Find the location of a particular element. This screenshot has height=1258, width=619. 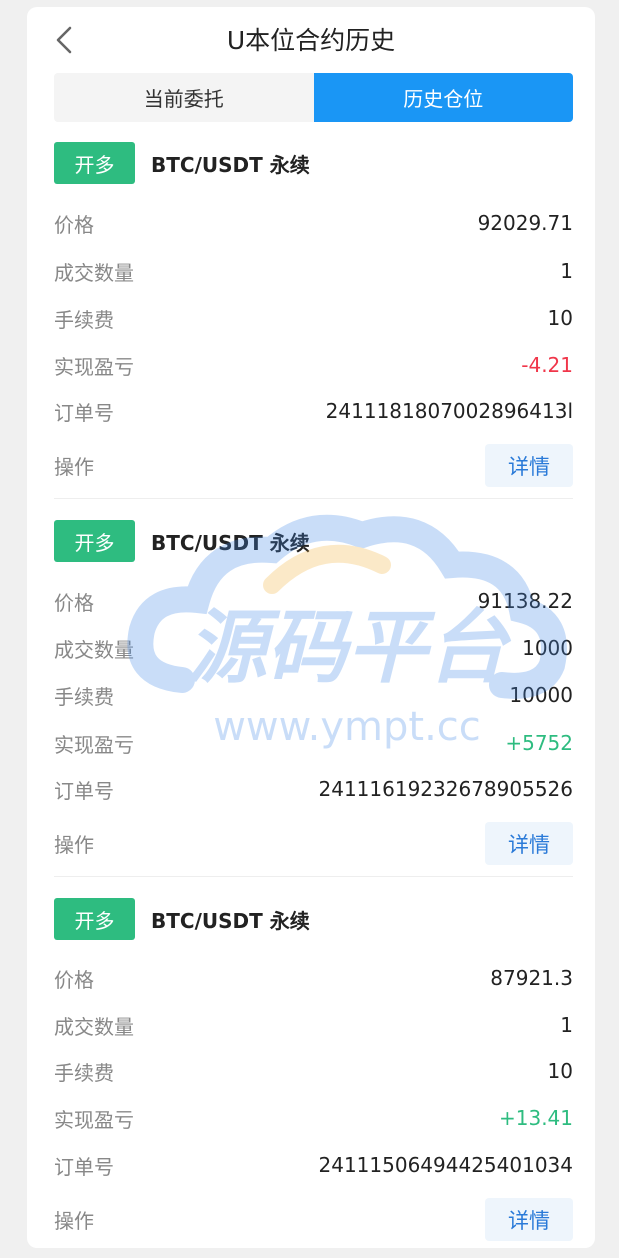

price-row: 价格 92029.71 is located at coordinates (313, 223).